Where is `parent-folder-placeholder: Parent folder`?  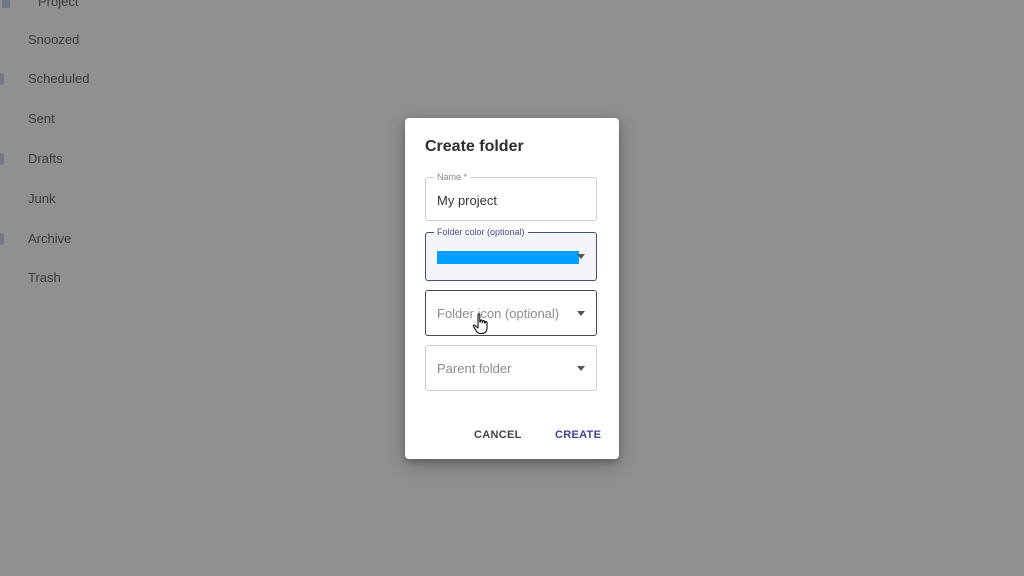 parent-folder-placeholder: Parent folder is located at coordinates (474, 368).